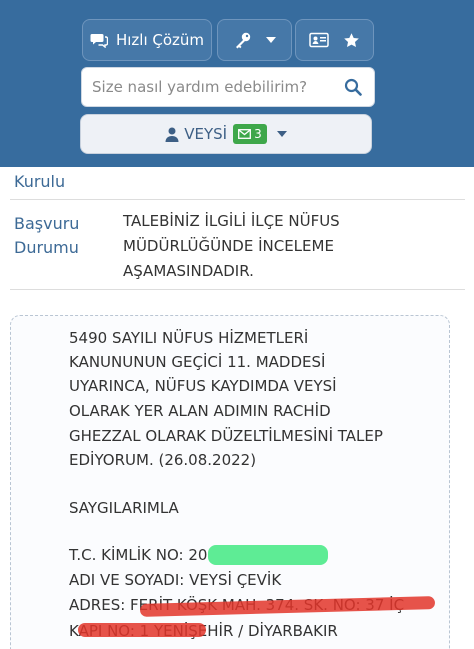 This screenshot has width=474, height=649. Describe the element at coordinates (245, 134) in the screenshot. I see `mail-icon` at that location.